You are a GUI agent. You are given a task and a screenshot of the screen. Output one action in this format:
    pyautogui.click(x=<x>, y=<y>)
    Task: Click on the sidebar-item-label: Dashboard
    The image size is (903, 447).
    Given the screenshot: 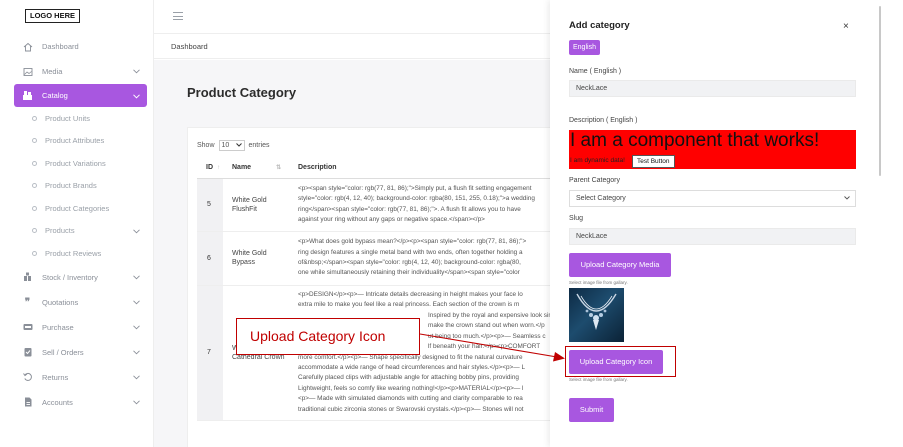 What is the action you would take?
    pyautogui.click(x=60, y=46)
    